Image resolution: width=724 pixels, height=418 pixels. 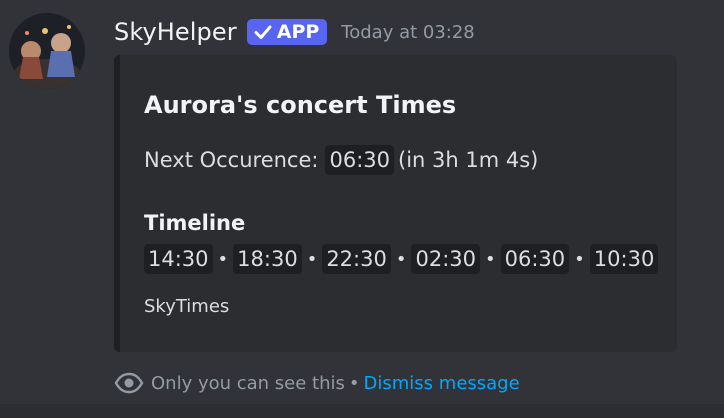 I want to click on message-timestamp: Today at 03:28, so click(x=407, y=32).